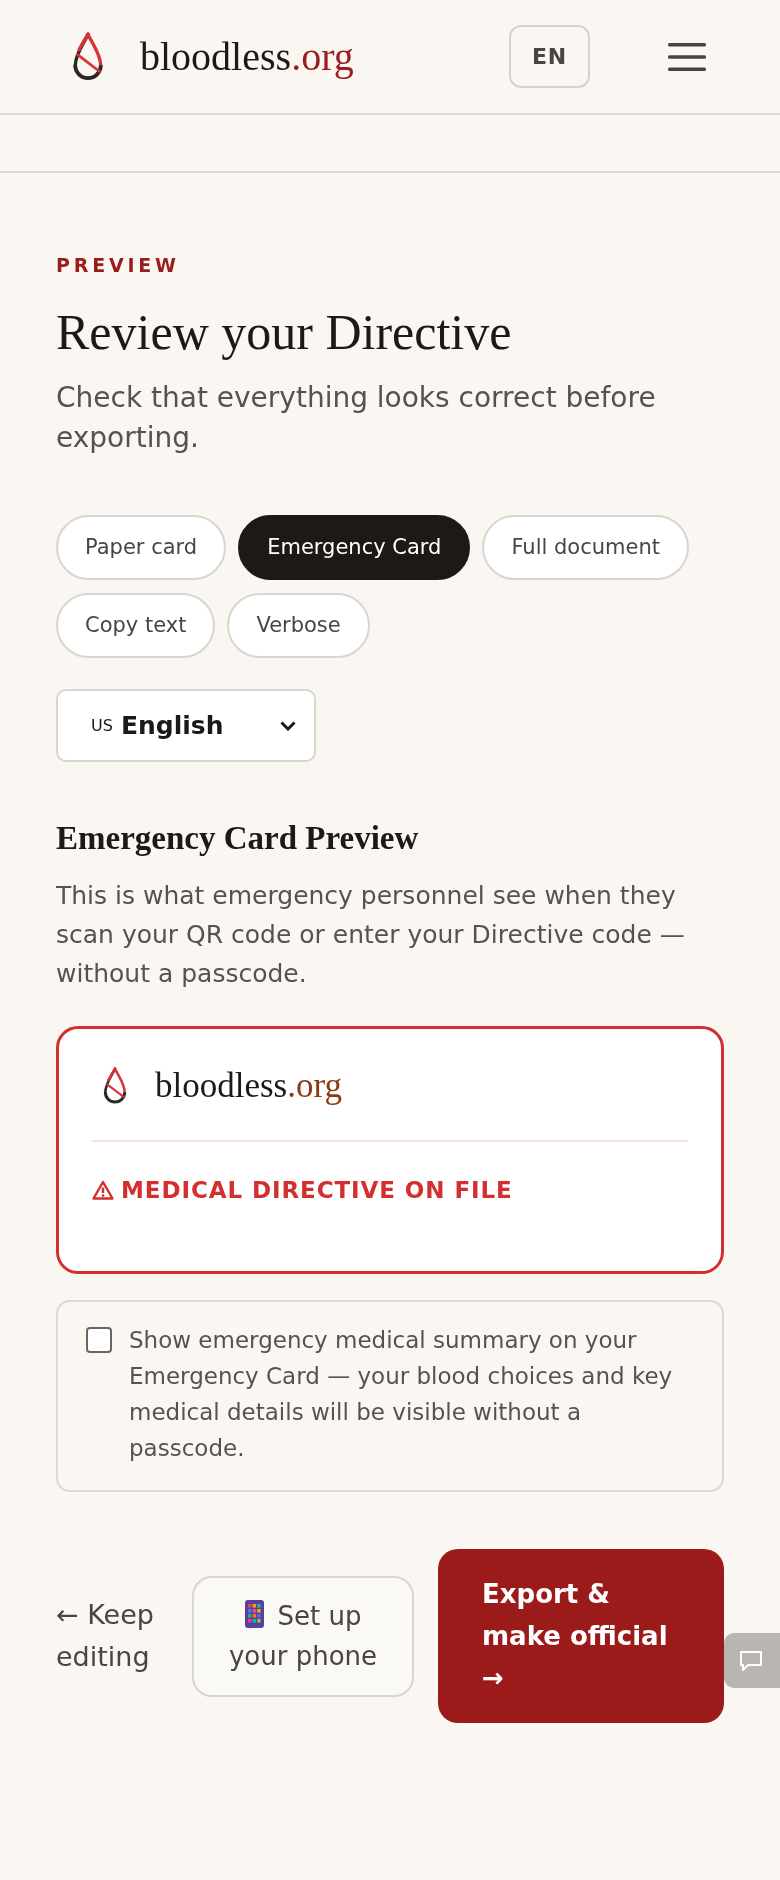 The width and height of the screenshot is (780, 1880). Describe the element at coordinates (103, 1190) in the screenshot. I see `warning-icon` at that location.